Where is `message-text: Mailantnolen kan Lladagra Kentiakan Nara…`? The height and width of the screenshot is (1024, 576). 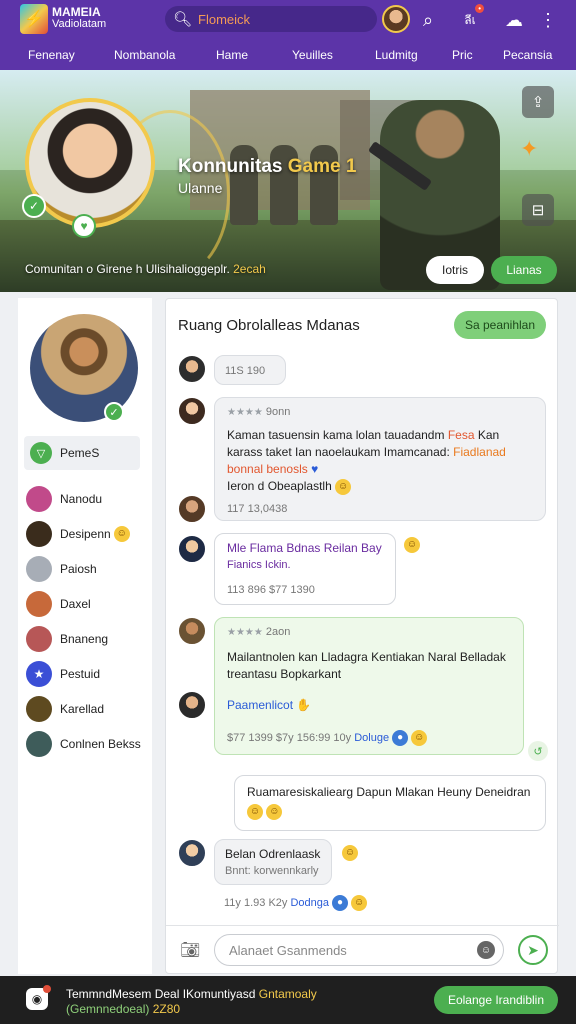 message-text: Mailantnolen kan Lladagra Kentiakan Nara… is located at coordinates (366, 657).